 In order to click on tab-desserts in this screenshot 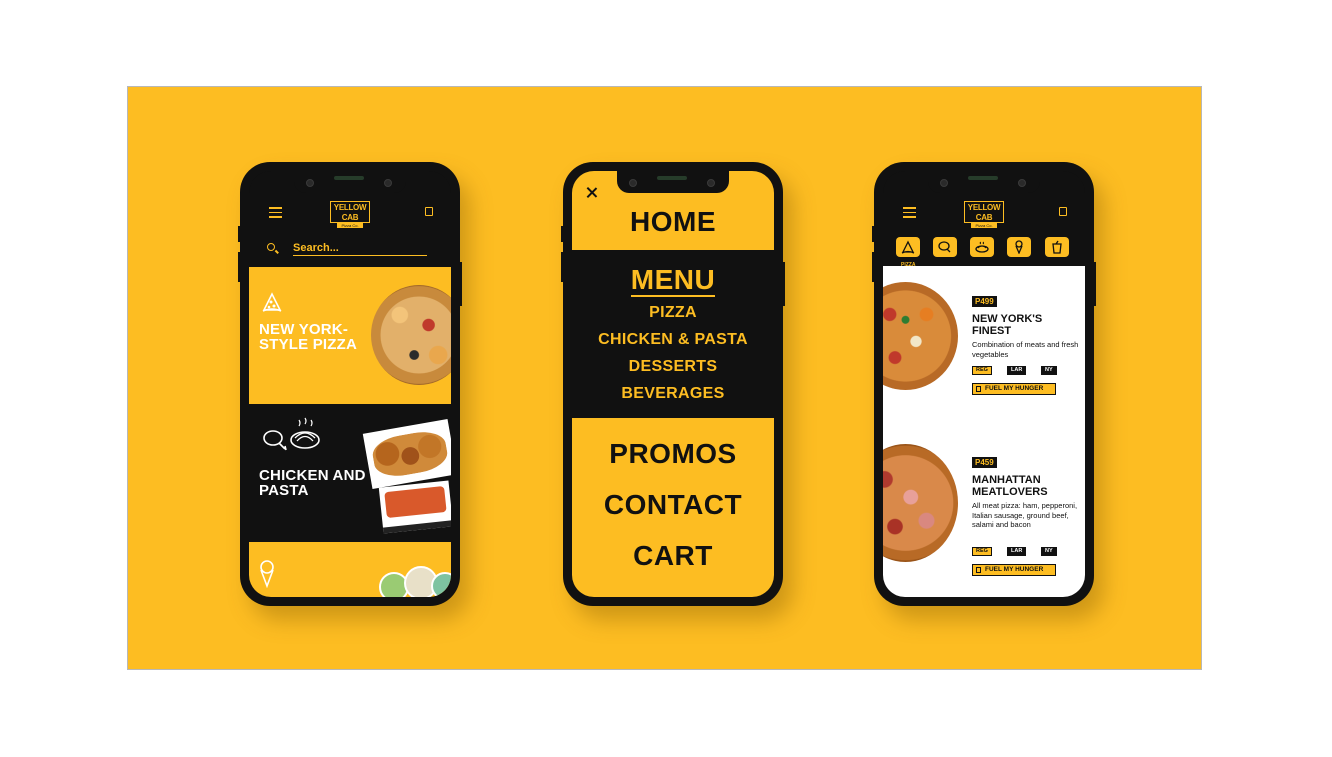, I will do `click(1019, 247)`.